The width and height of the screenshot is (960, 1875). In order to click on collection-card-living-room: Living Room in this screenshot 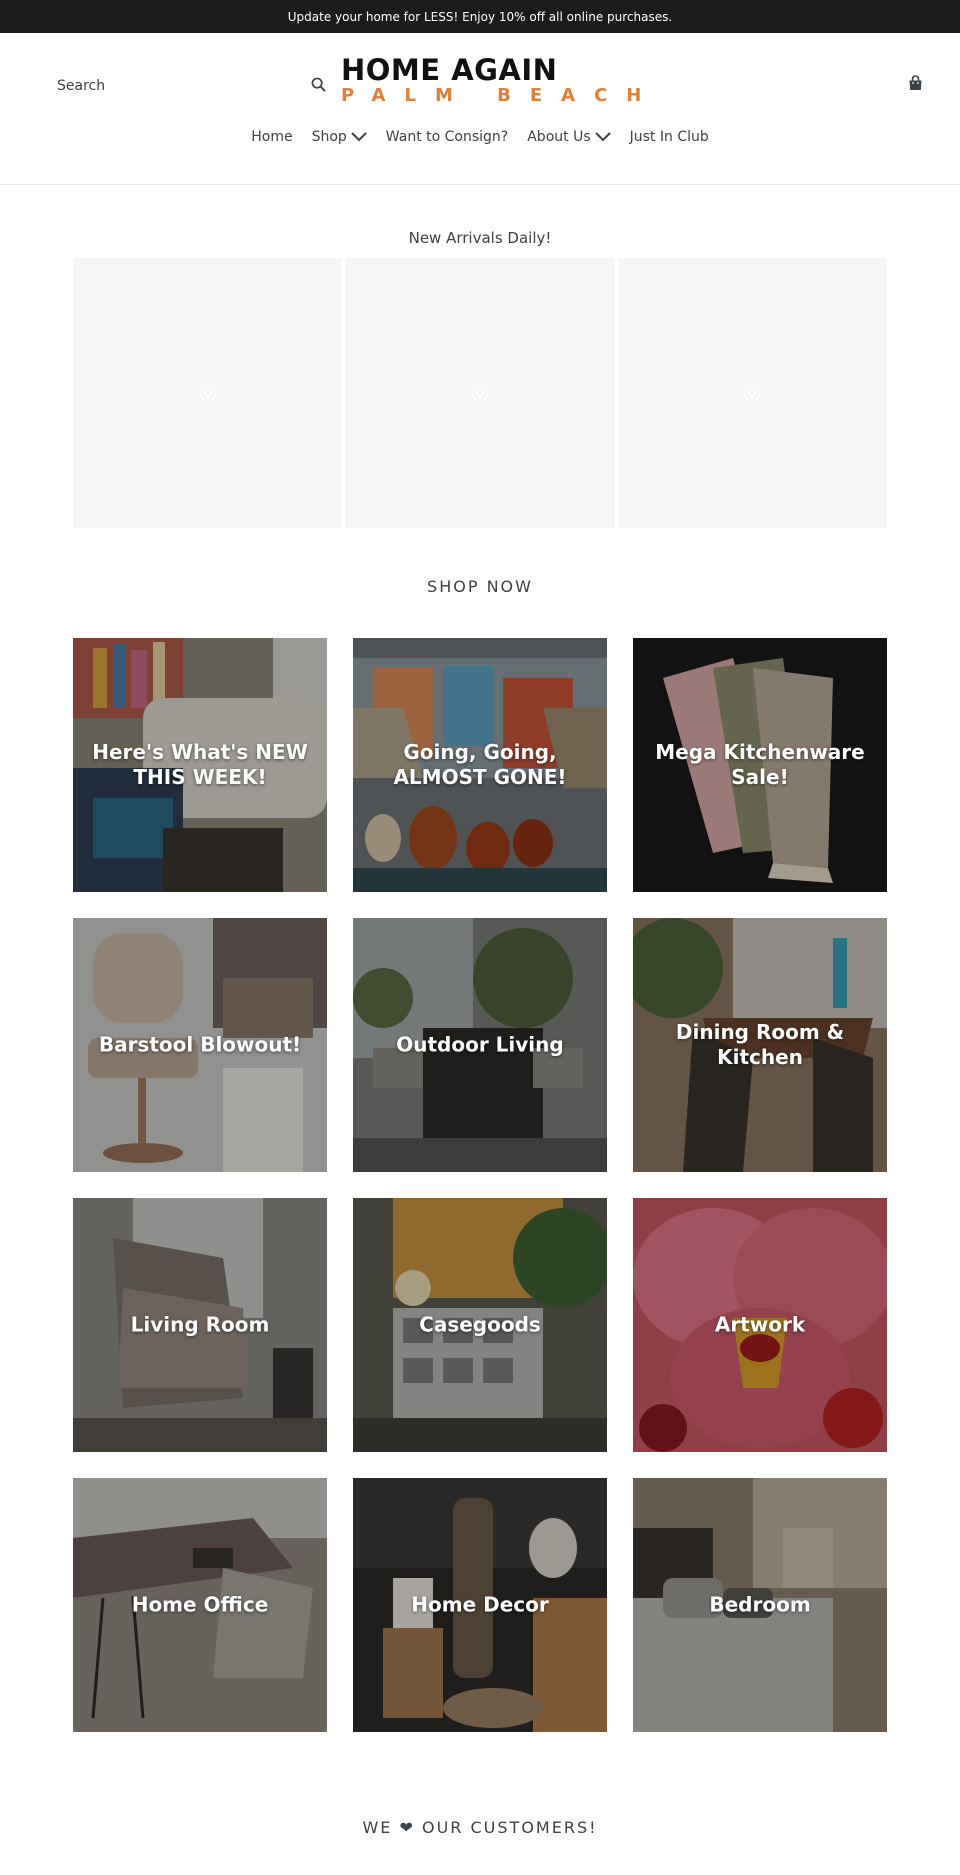, I will do `click(200, 1325)`.